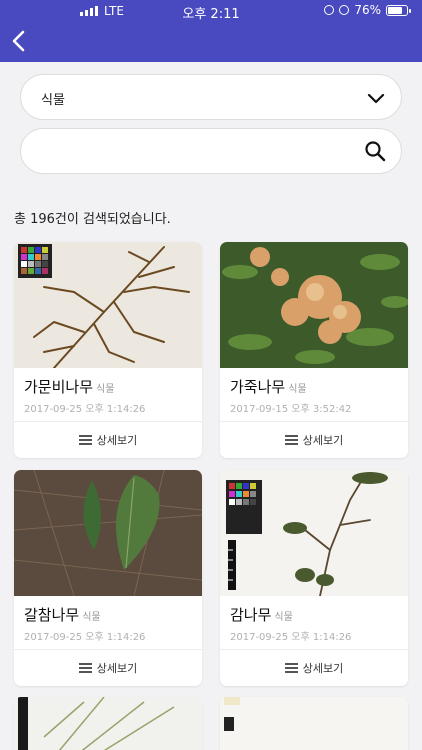  Describe the element at coordinates (92, 219) in the screenshot. I see `result-count: 총 196건이 검색되었습니다.` at that location.